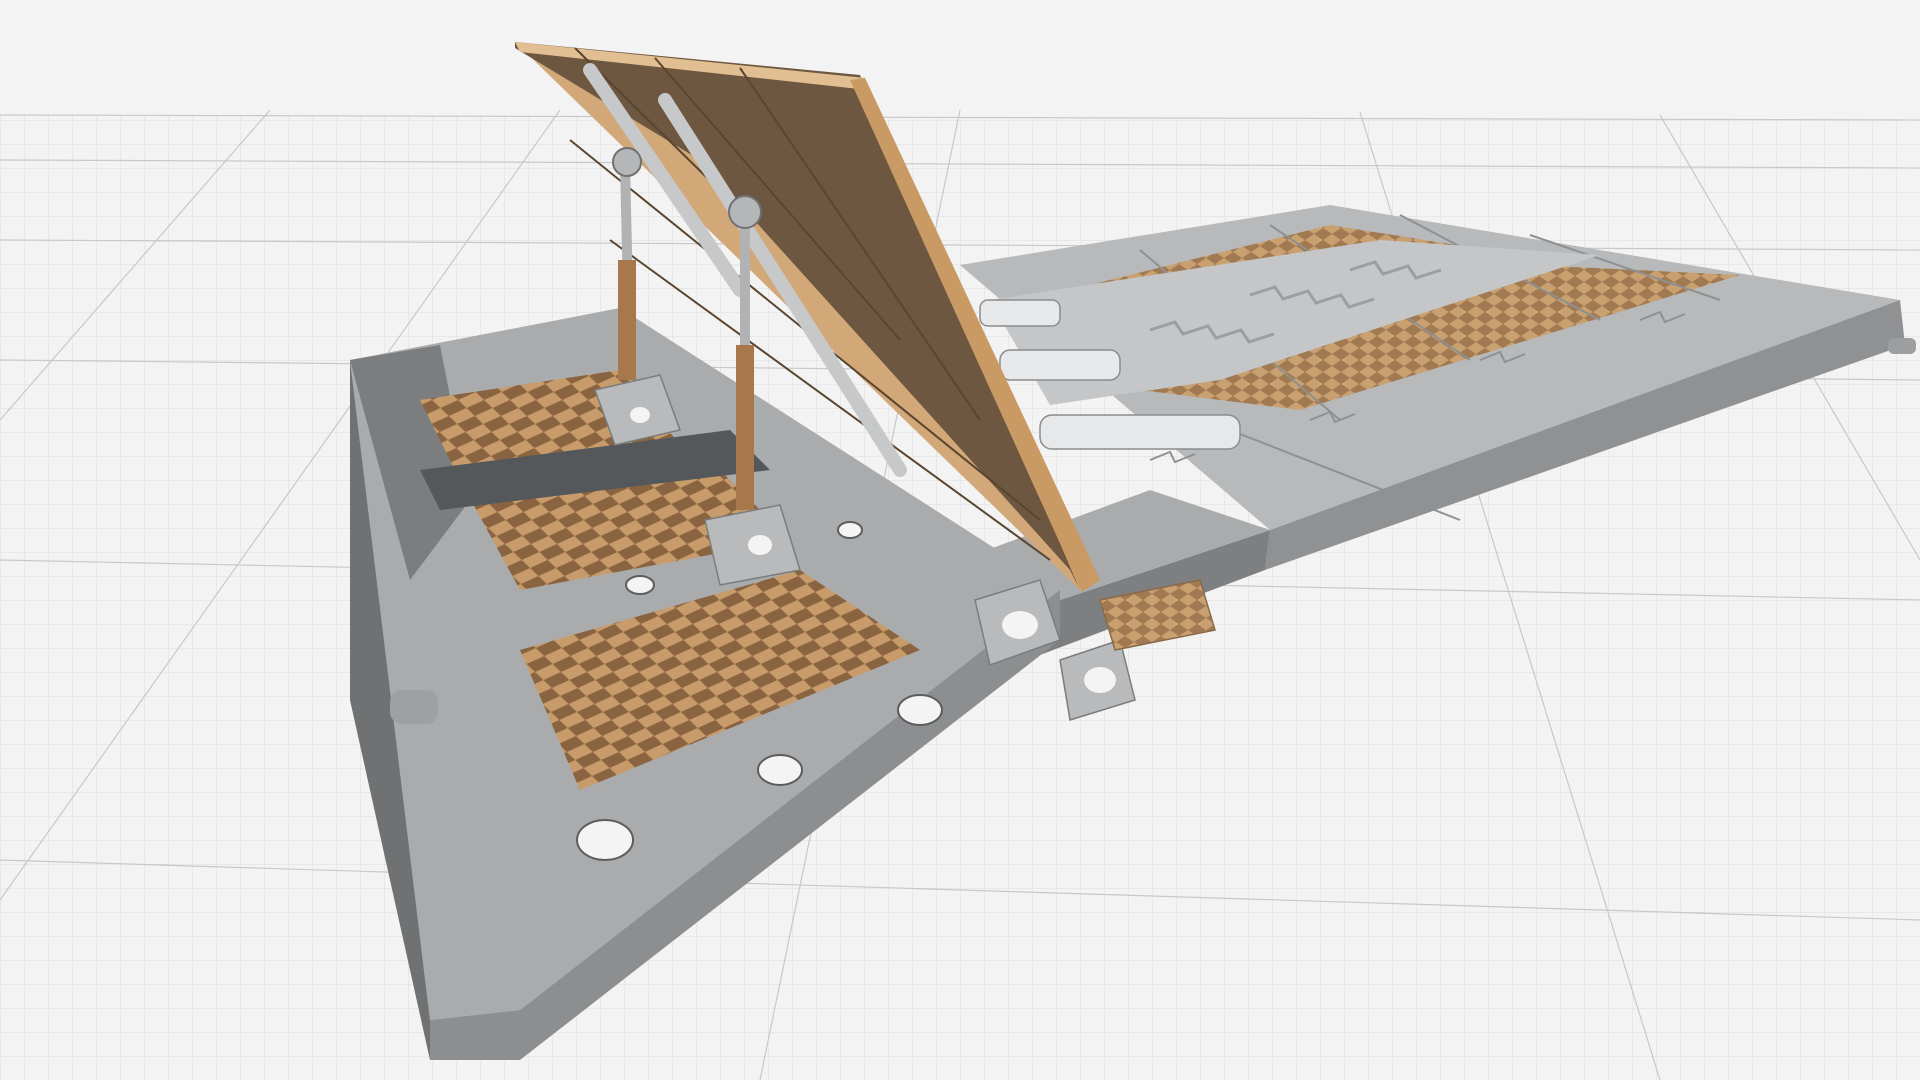 The image size is (1920, 1080). What do you see at coordinates (414, 707) in the screenshot?
I see `side-pin` at bounding box center [414, 707].